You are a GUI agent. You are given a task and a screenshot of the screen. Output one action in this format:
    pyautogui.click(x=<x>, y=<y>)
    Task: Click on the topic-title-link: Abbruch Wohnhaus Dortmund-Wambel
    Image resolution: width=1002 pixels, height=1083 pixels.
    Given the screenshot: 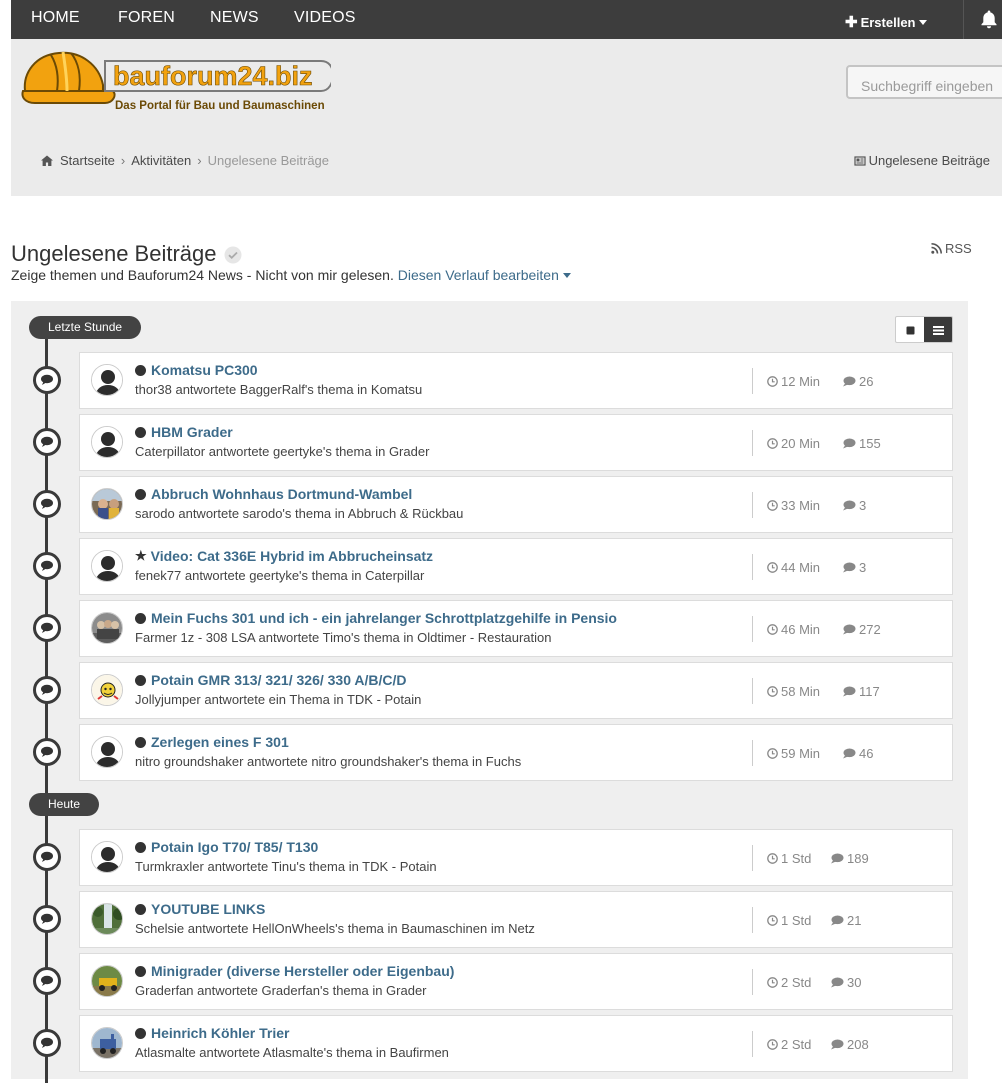 What is the action you would take?
    pyautogui.click(x=273, y=494)
    